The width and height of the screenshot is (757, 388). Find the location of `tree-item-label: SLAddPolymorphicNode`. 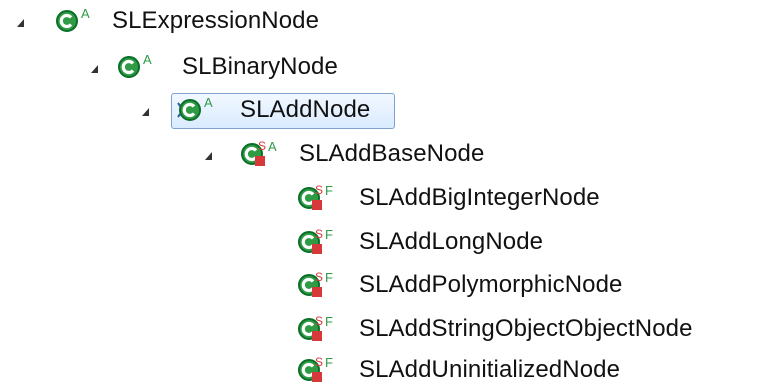

tree-item-label: SLAddPolymorphicNode is located at coordinates (491, 284).